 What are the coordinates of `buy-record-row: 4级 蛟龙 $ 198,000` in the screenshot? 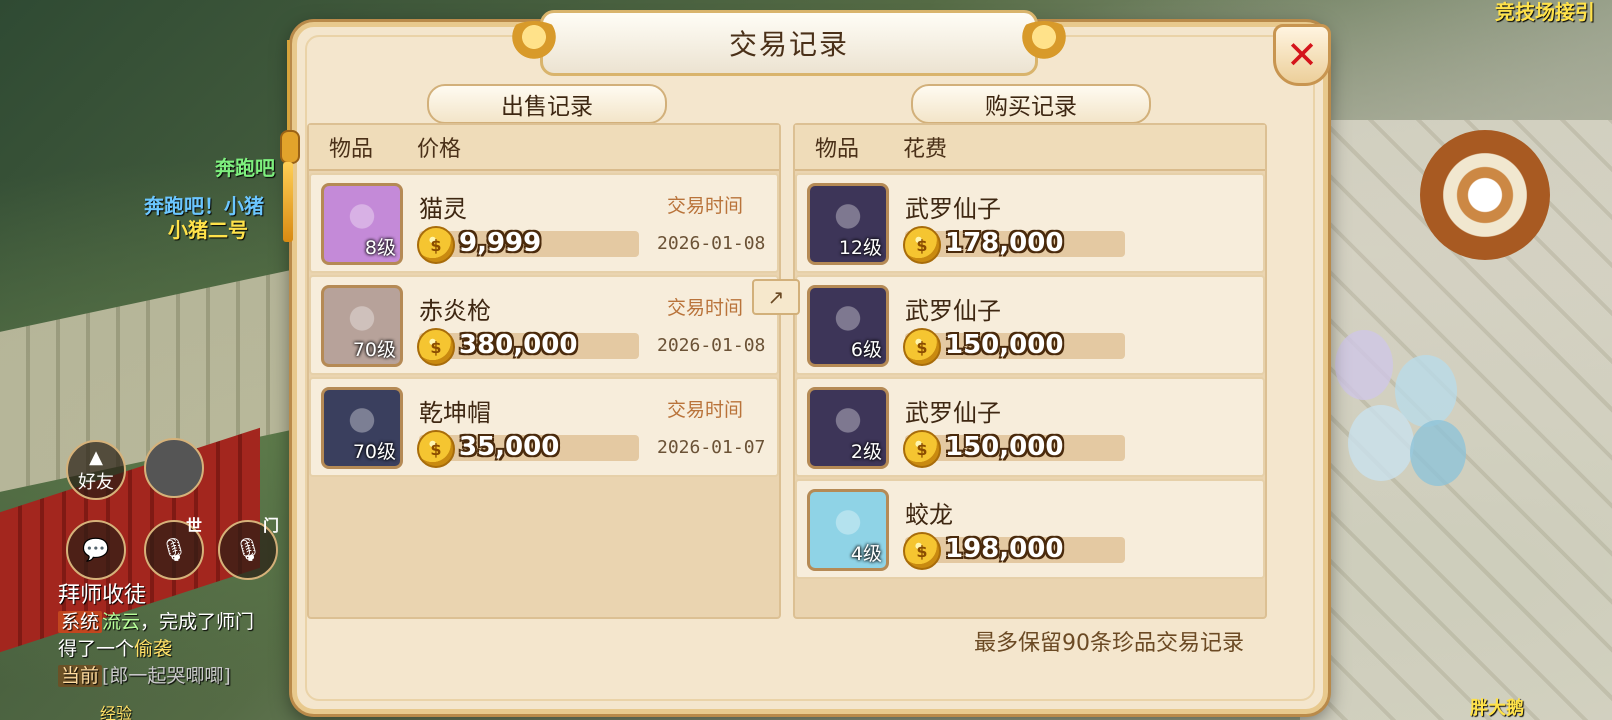 It's located at (1030, 529).